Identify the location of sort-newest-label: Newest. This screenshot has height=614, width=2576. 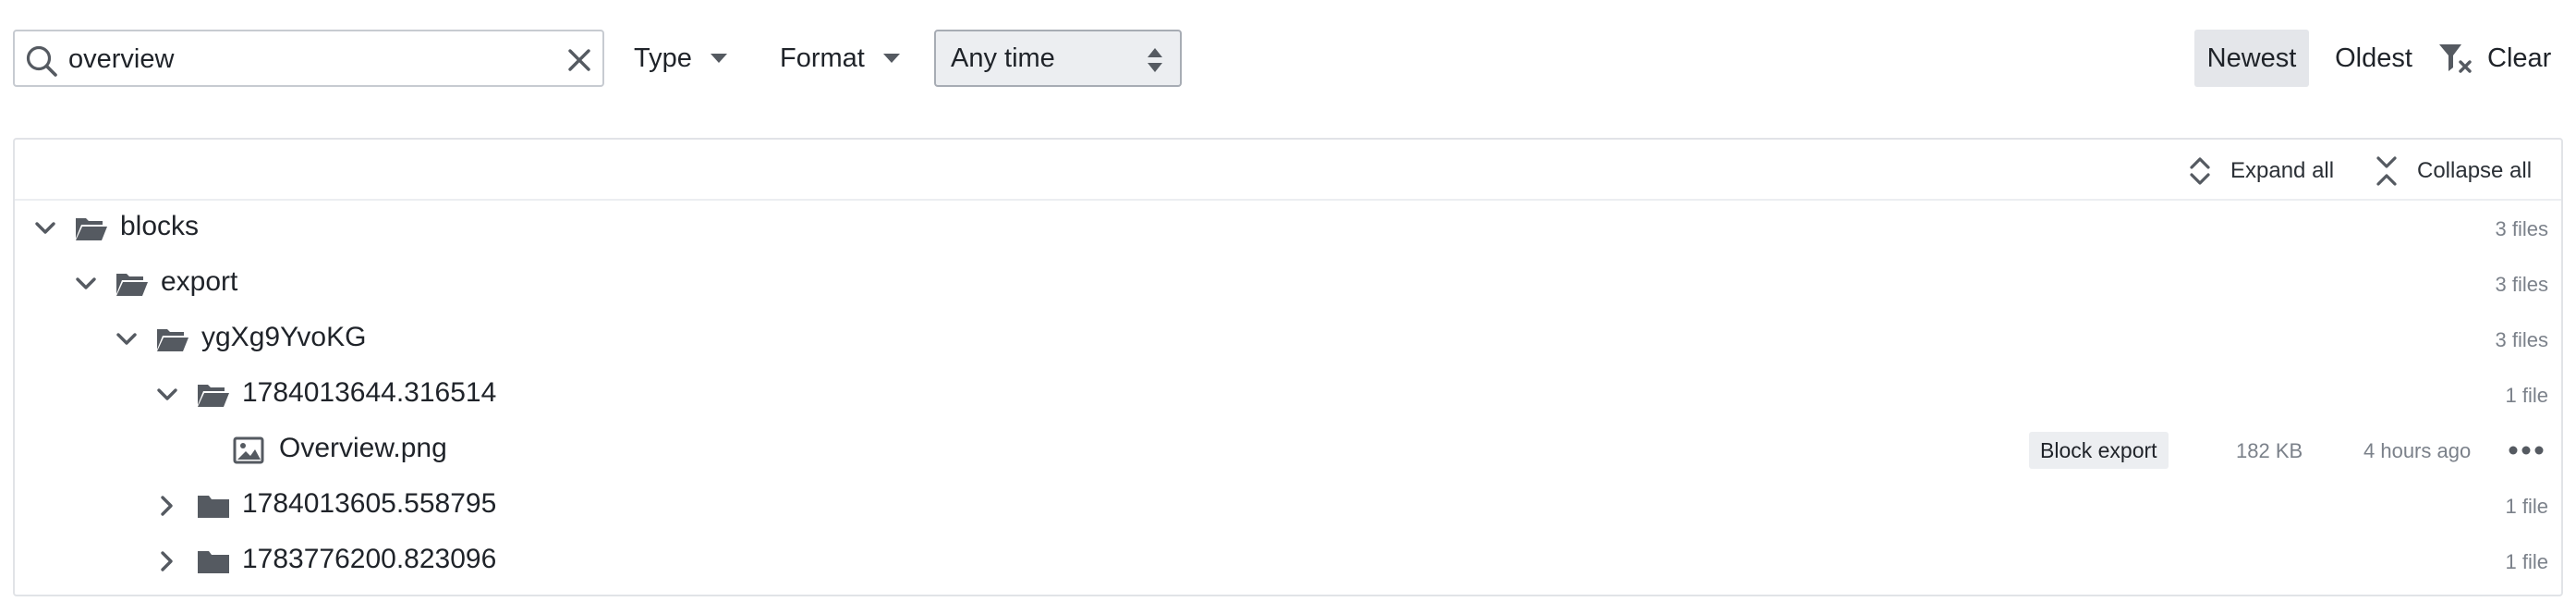
(2251, 58).